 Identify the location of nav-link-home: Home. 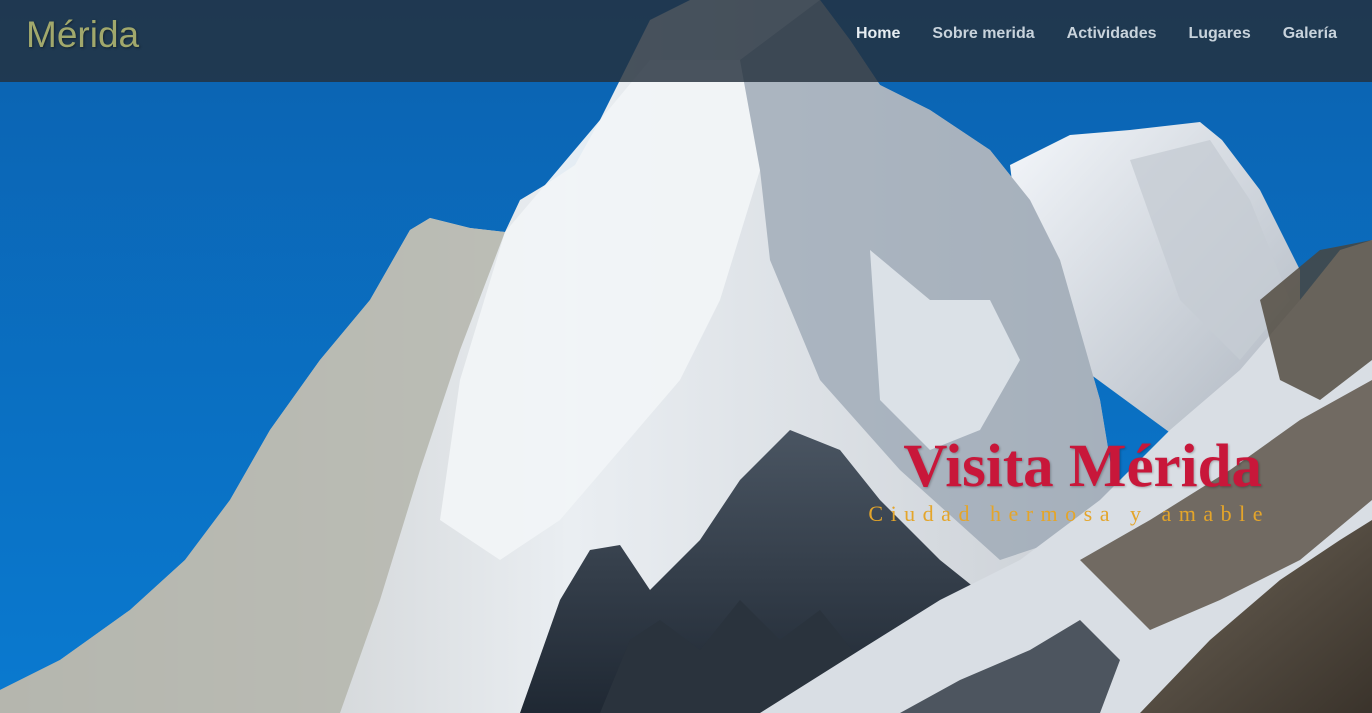
(878, 34).